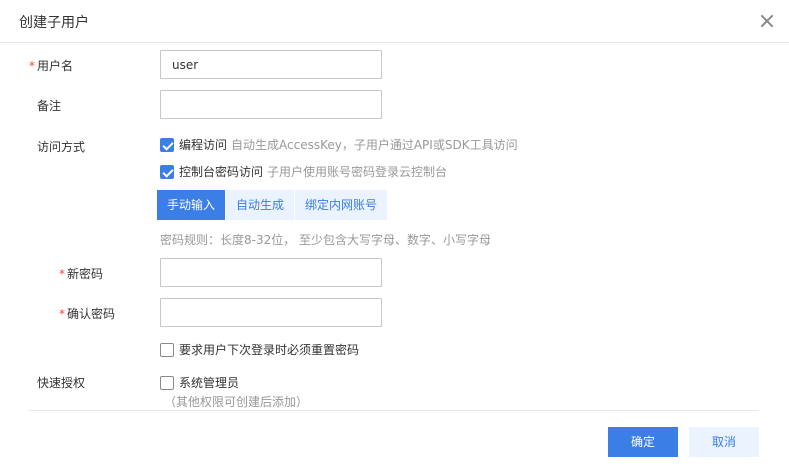 This screenshot has height=470, width=789. What do you see at coordinates (203, 145) in the screenshot?
I see `programmatic-access-label: 编程访问` at bounding box center [203, 145].